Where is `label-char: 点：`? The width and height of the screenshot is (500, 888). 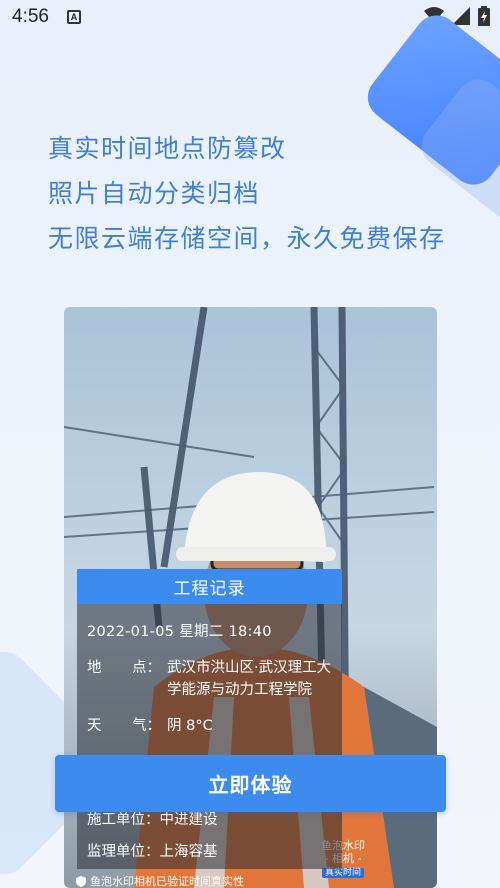 label-char: 点： is located at coordinates (146, 668).